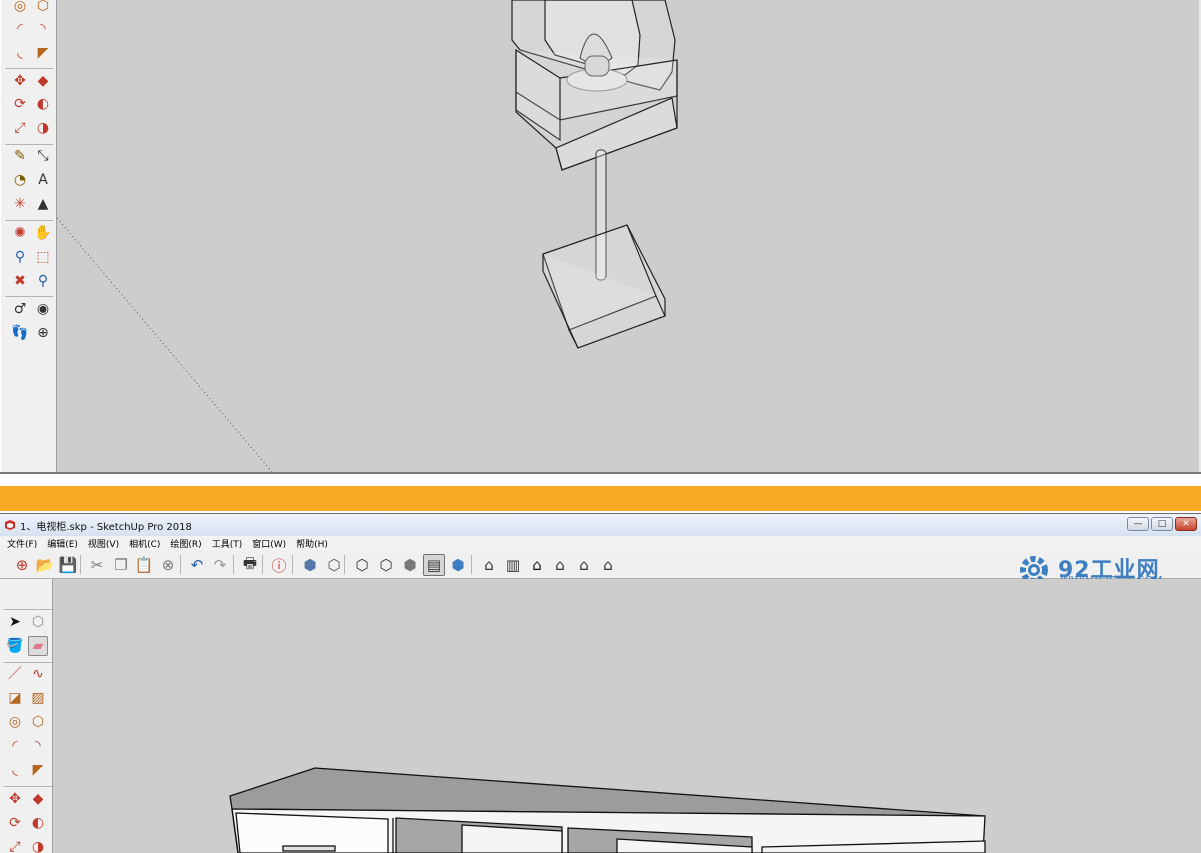  What do you see at coordinates (607, 810) in the screenshot?
I see `tv-cabinet-model` at bounding box center [607, 810].